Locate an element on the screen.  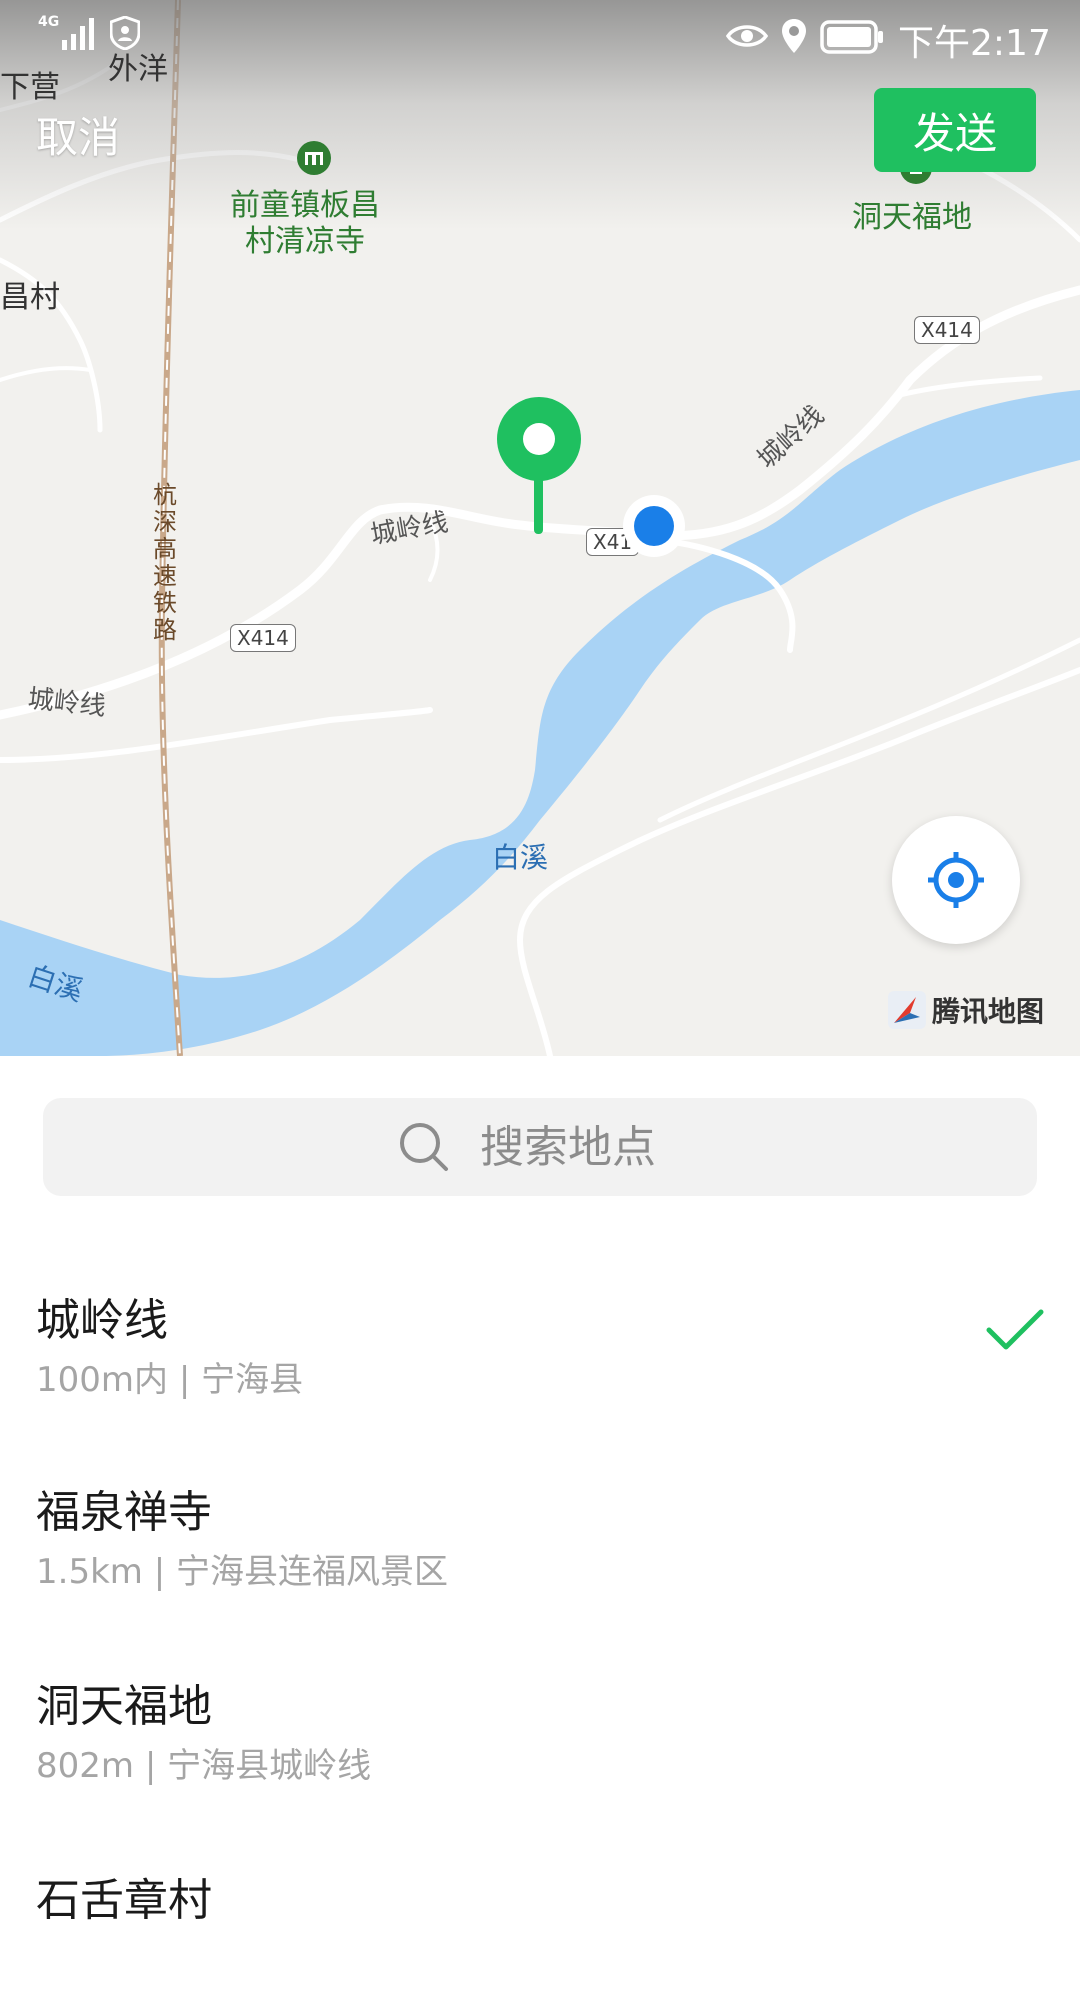
place-list-item: 洞天福地 802m | 宁海县城岭线 is located at coordinates (541, 1745).